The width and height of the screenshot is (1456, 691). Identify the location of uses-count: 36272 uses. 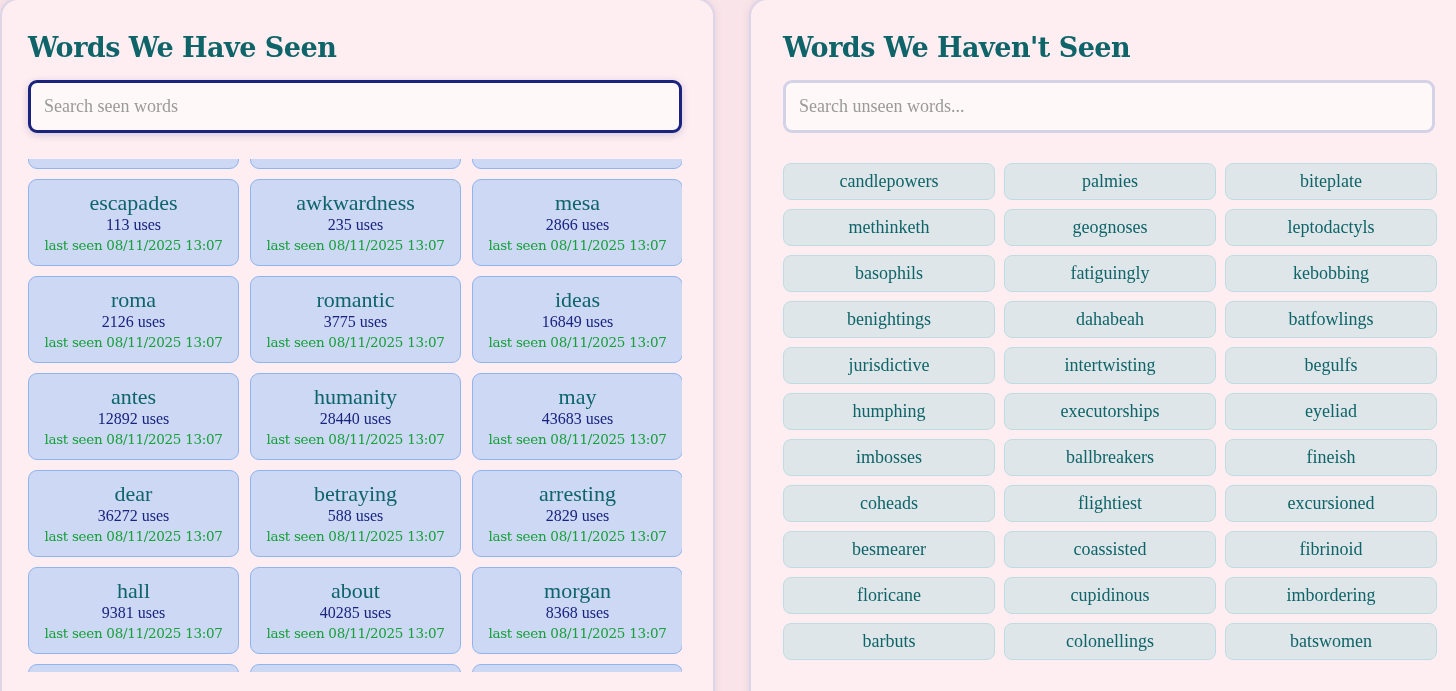
(133, 516).